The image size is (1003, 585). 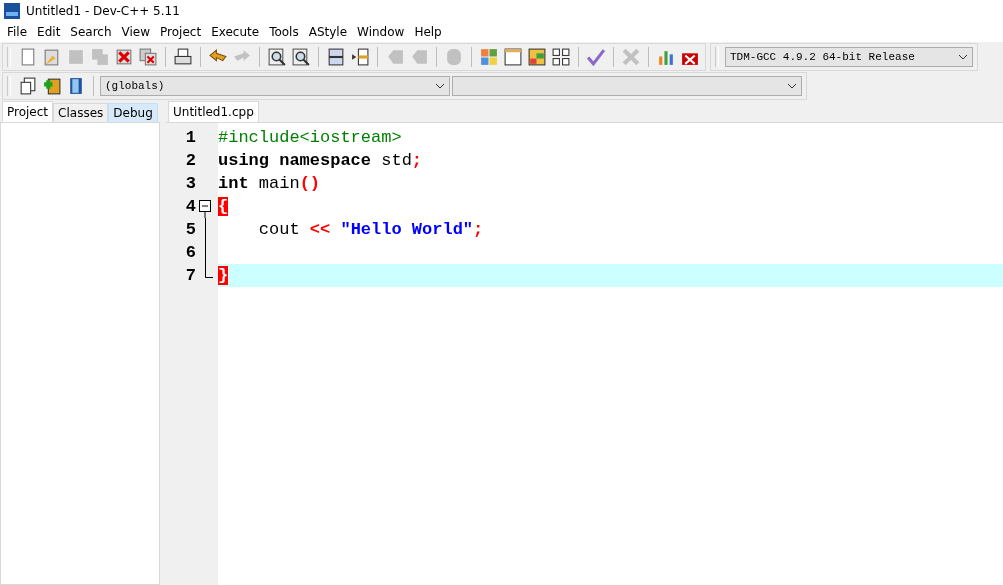 I want to click on printer-icon, so click(x=183, y=56).